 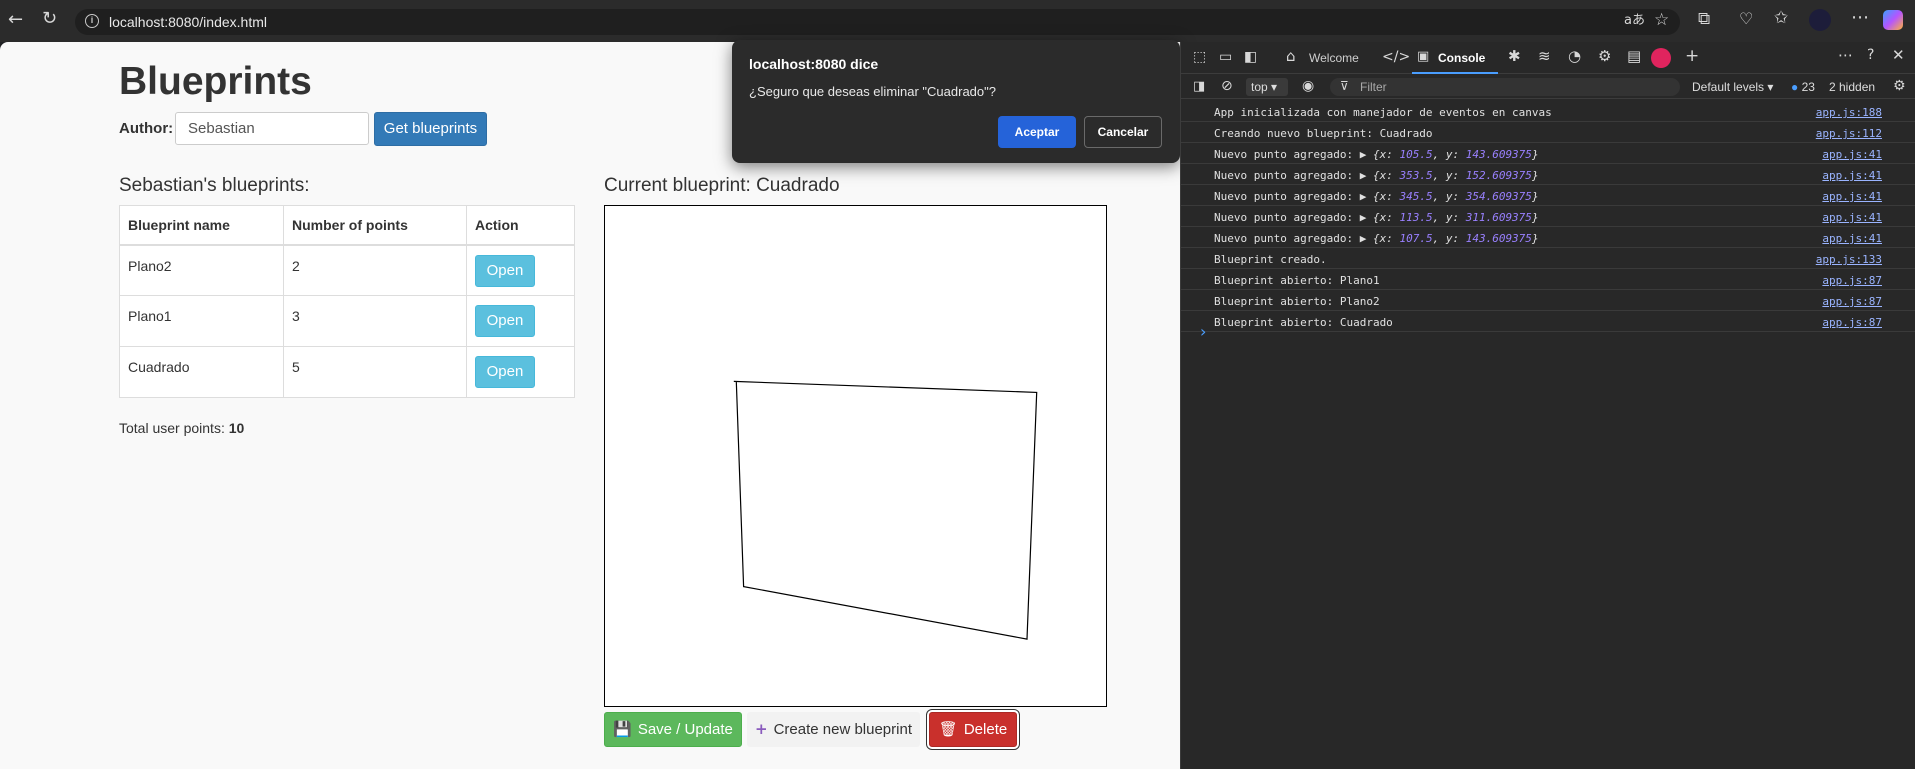 I want to click on url-text: localhost:8080/index.html, so click(x=188, y=22).